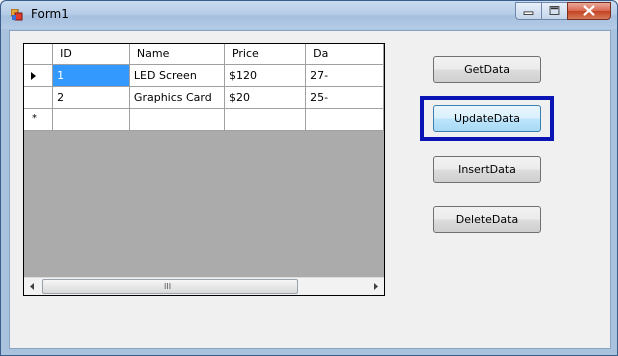 The width and height of the screenshot is (618, 356). Describe the element at coordinates (344, 119) in the screenshot. I see `cell-date` at that location.